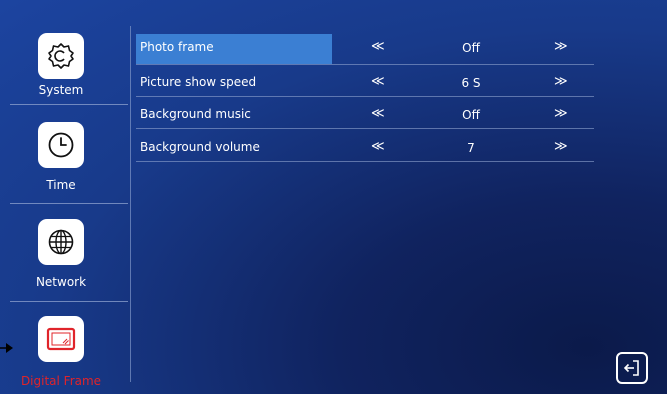  Describe the element at coordinates (61, 90) in the screenshot. I see `sidebar-item-label: System` at that location.